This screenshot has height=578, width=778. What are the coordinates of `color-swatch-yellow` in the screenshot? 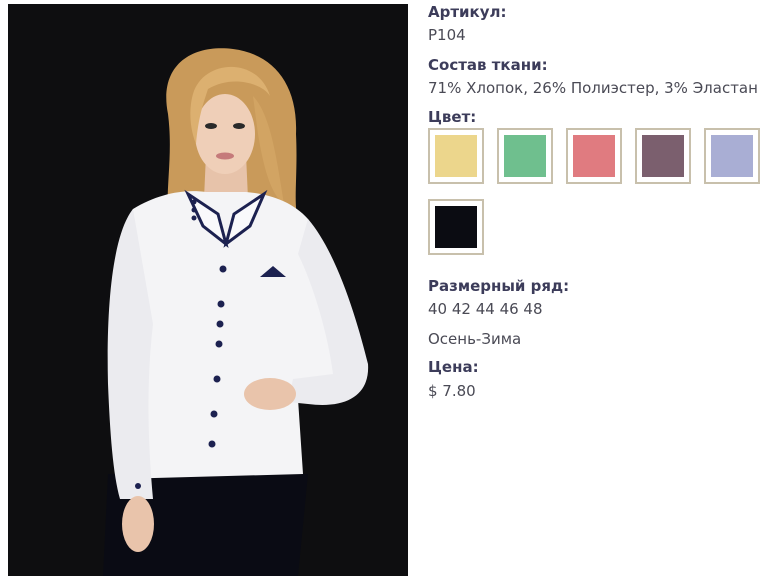 It's located at (456, 156).